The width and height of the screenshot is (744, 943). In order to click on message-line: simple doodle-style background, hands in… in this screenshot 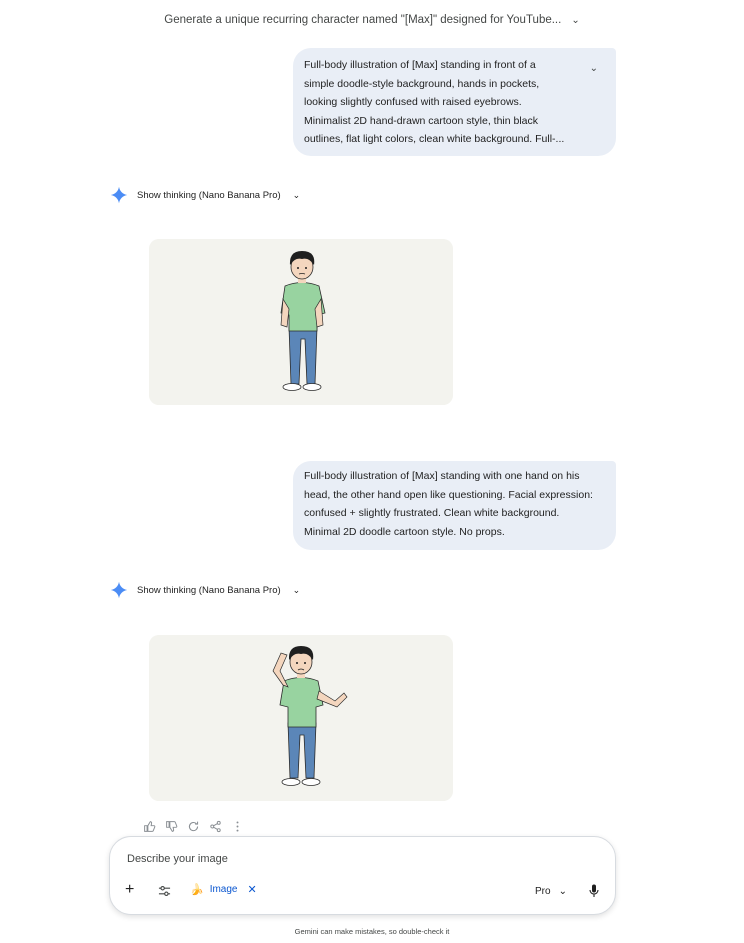, I will do `click(422, 83)`.